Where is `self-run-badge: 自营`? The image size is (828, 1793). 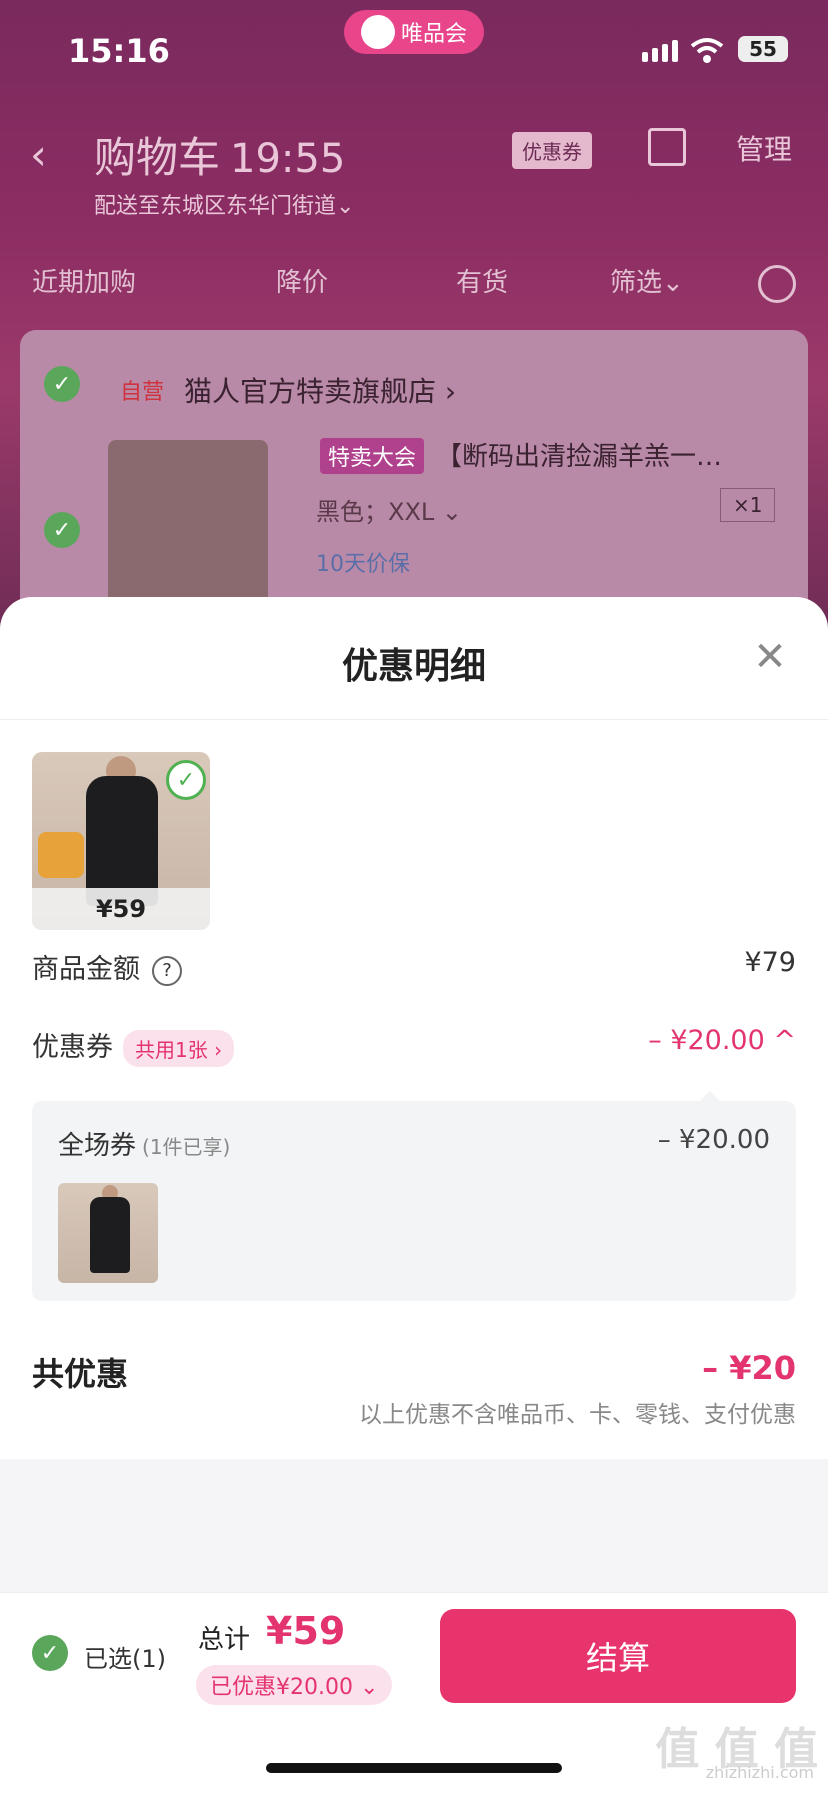
self-run-badge: 自营 is located at coordinates (142, 392).